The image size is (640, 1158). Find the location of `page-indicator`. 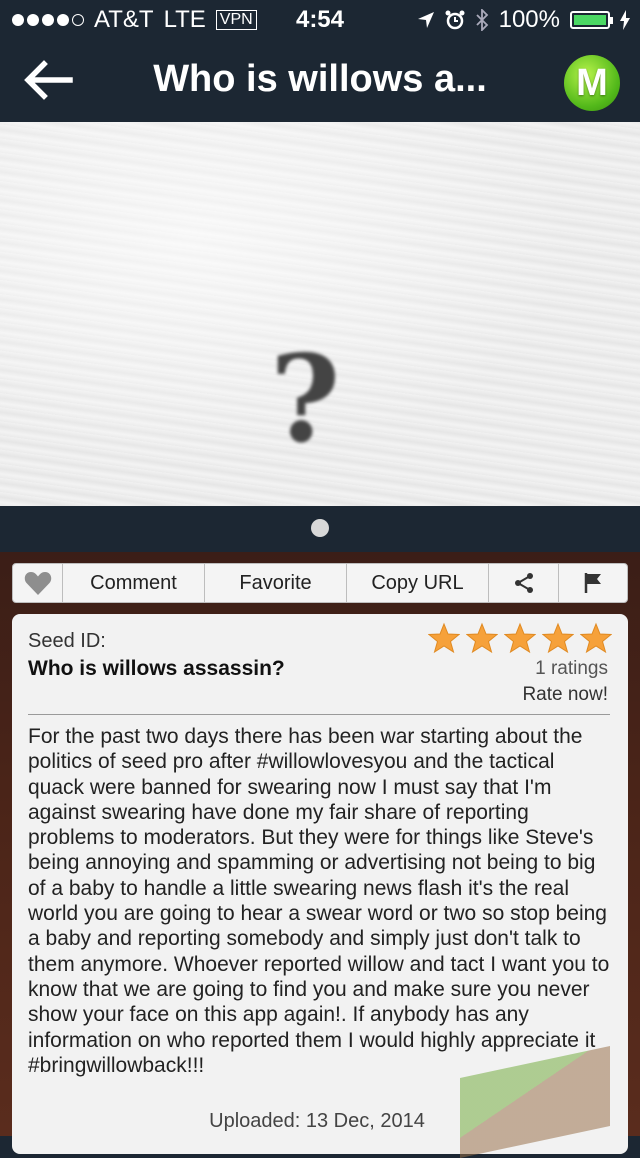

page-indicator is located at coordinates (320, 529).